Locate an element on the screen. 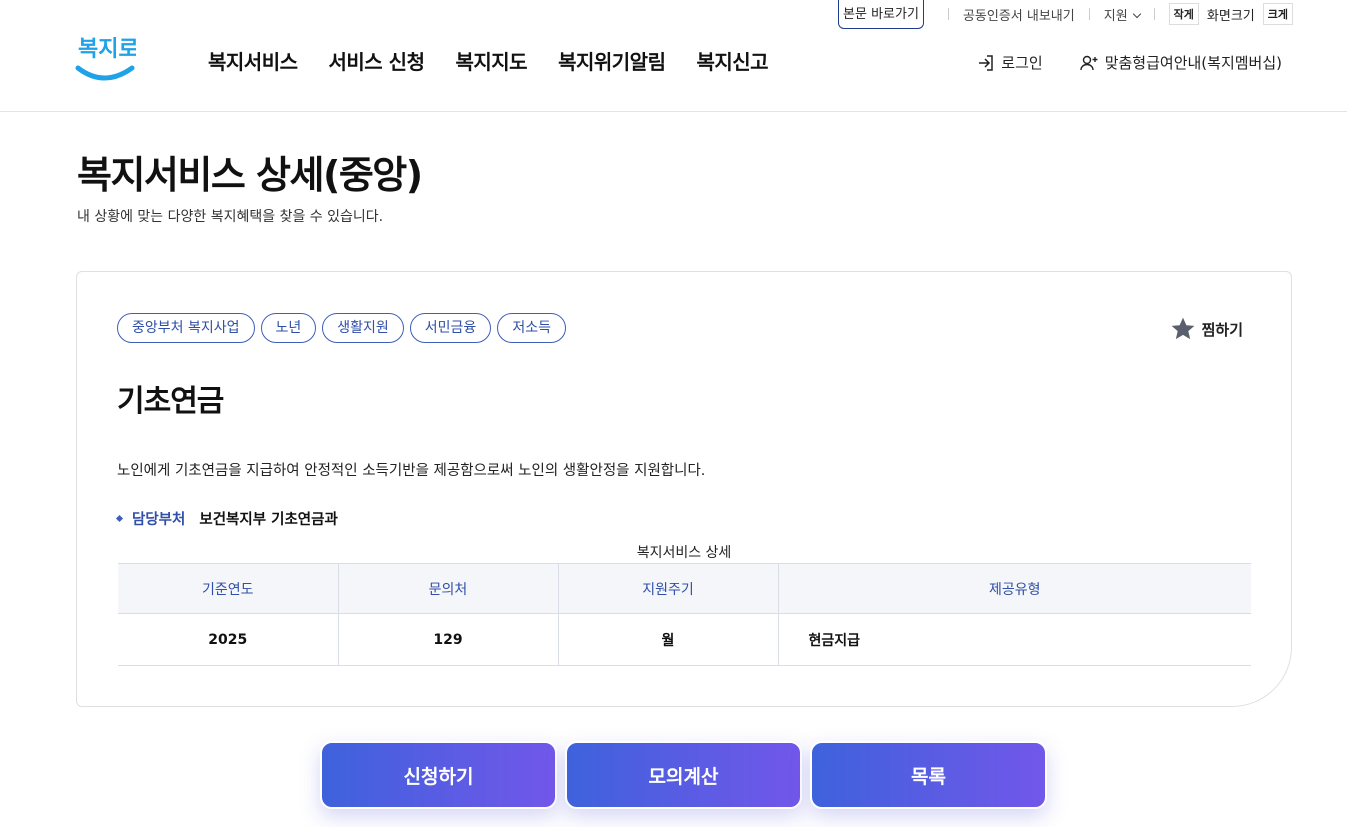  utility-bar: 본문 바로가기 공동인증서 내보내기 지원 작게 화면크기 크게 is located at coordinates (1065, 14).